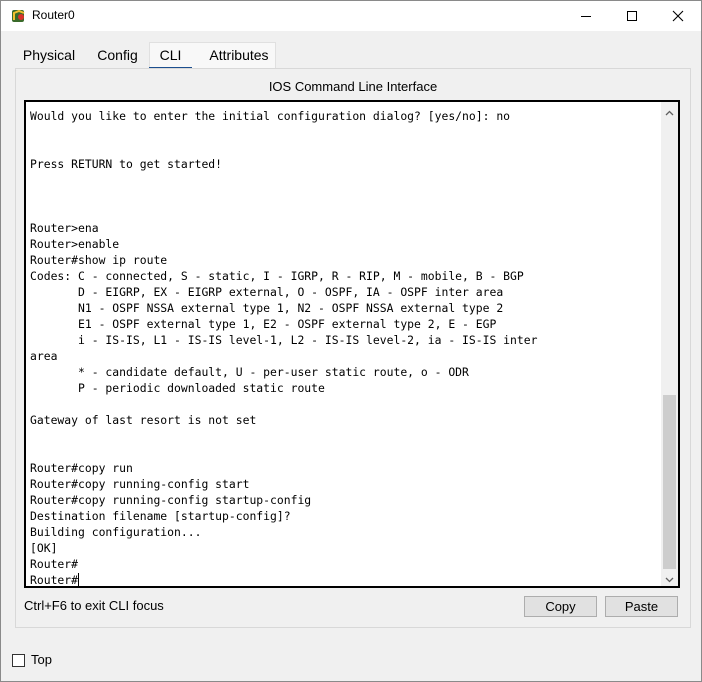  I want to click on text-caret, so click(79, 579).